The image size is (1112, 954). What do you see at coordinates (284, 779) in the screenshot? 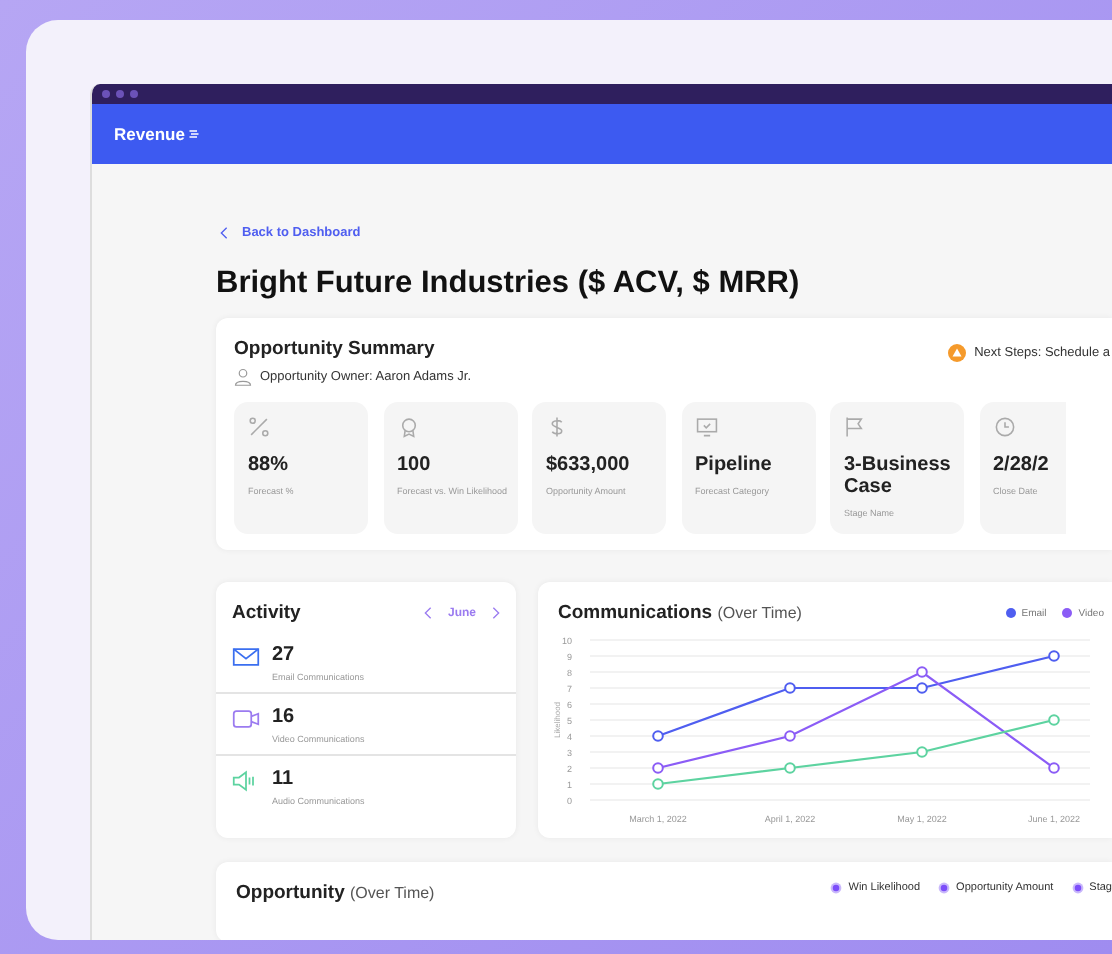
I see `activity-count: 11` at bounding box center [284, 779].